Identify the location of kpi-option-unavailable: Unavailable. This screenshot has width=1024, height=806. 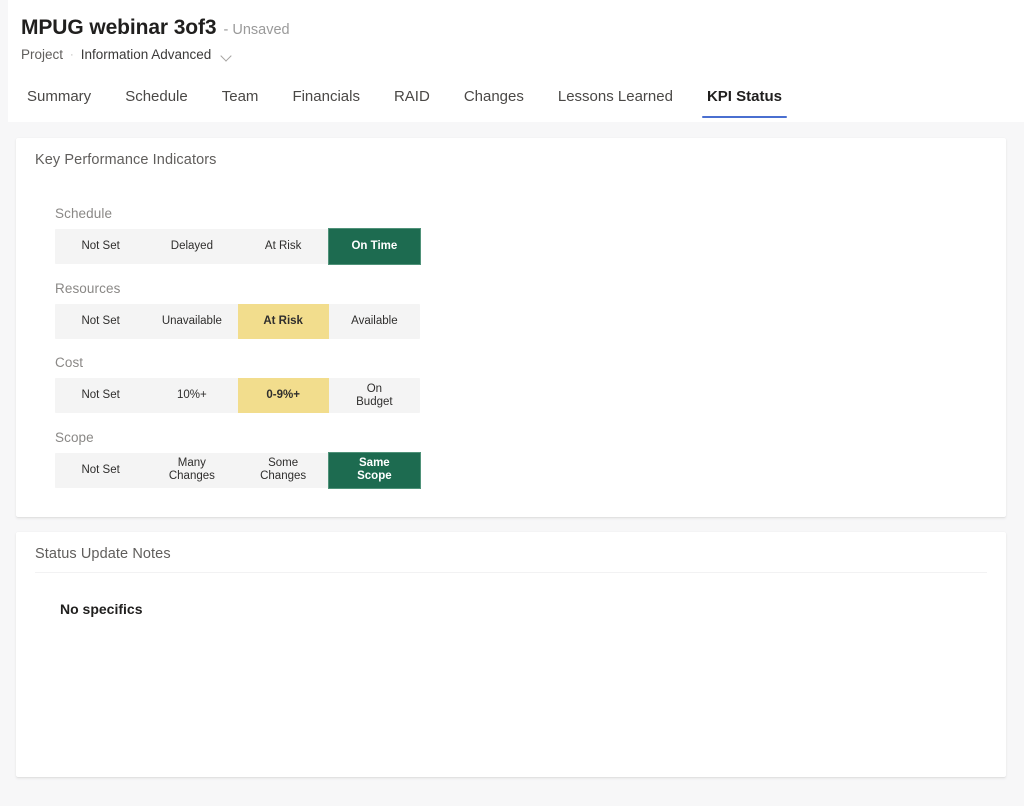
(191, 321).